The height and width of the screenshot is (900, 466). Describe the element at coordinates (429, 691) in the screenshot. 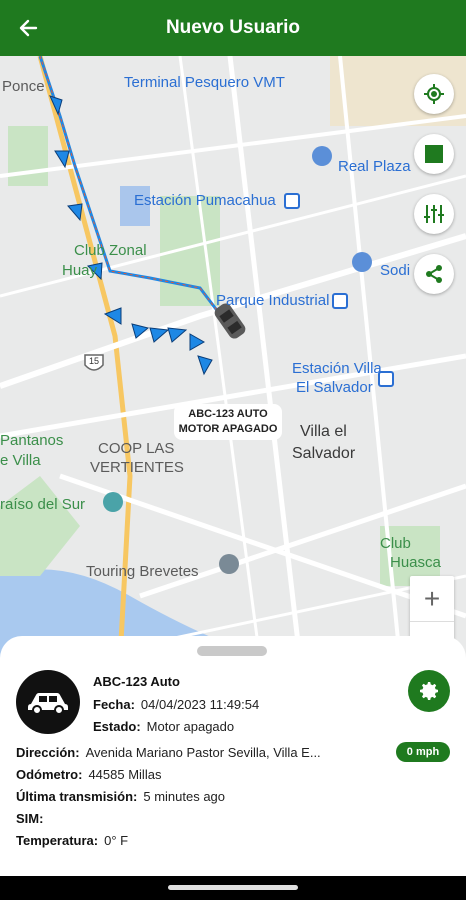

I see `gear-icon` at that location.